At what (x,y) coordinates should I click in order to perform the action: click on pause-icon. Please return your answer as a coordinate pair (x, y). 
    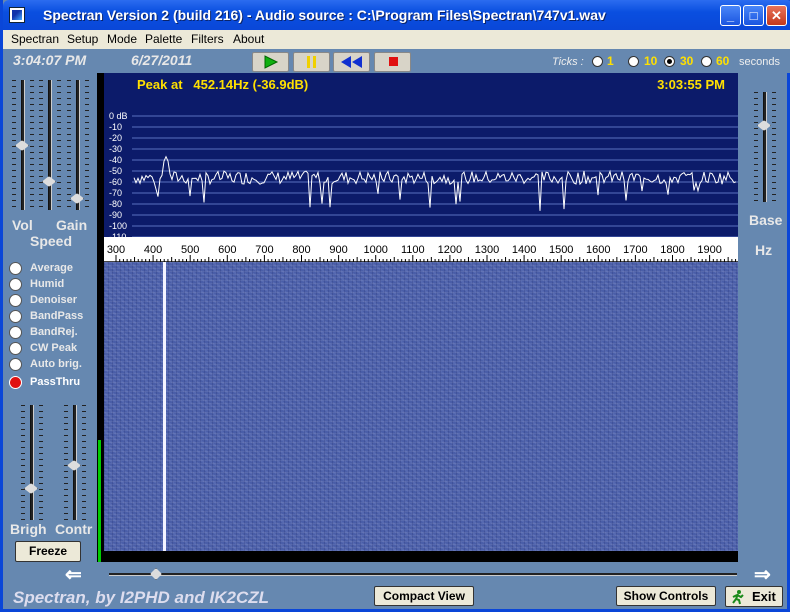
    Looking at the image, I should click on (311, 62).